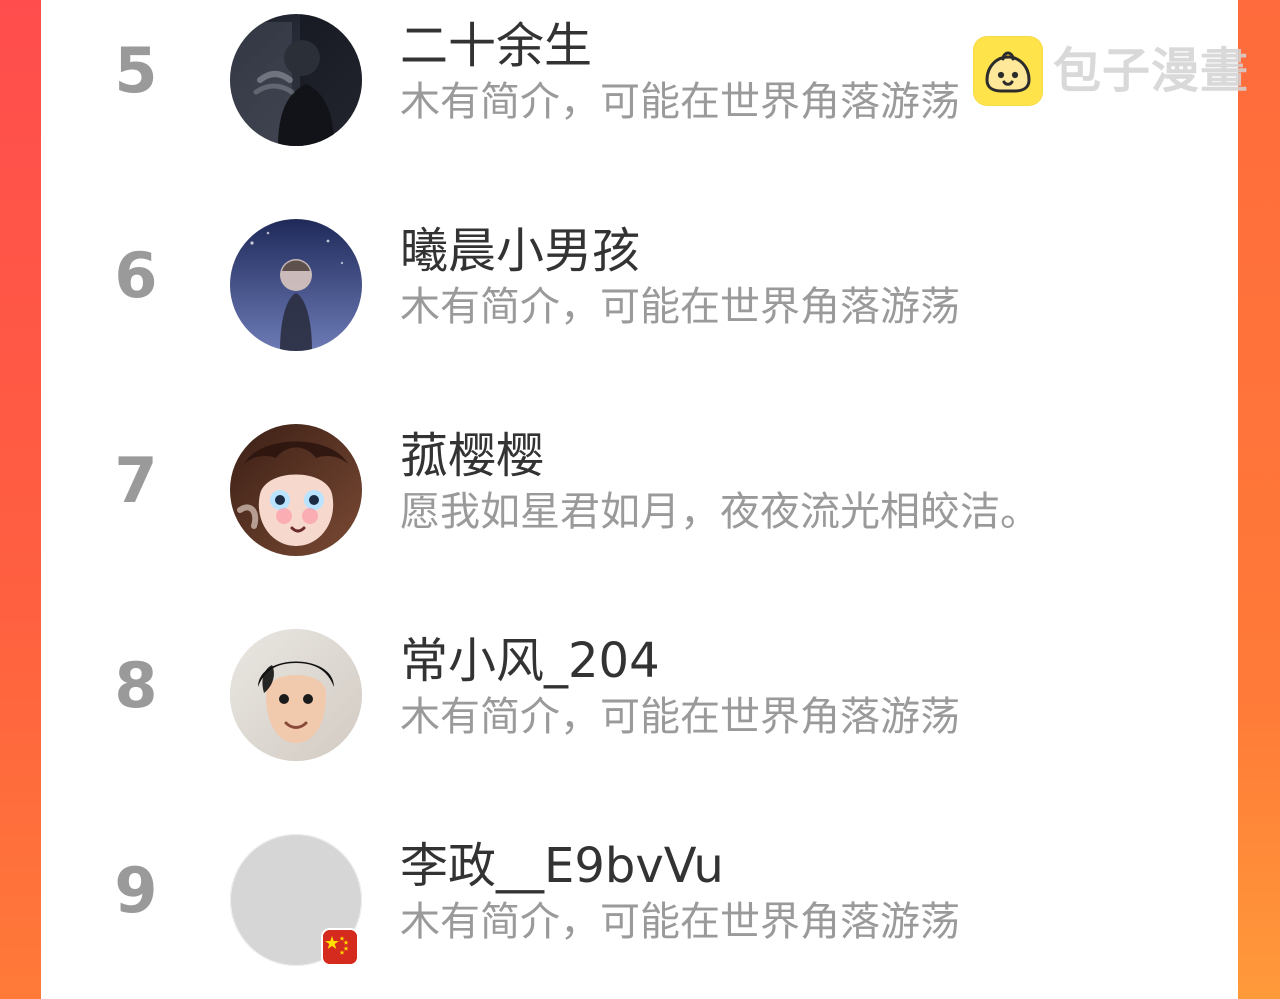 Image resolution: width=1280 pixels, height=999 pixels. What do you see at coordinates (639, 485) in the screenshot?
I see `leaderboard-row: 7 菰樱樱 愿我如星君如月，夜夜流光相皎洁。` at bounding box center [639, 485].